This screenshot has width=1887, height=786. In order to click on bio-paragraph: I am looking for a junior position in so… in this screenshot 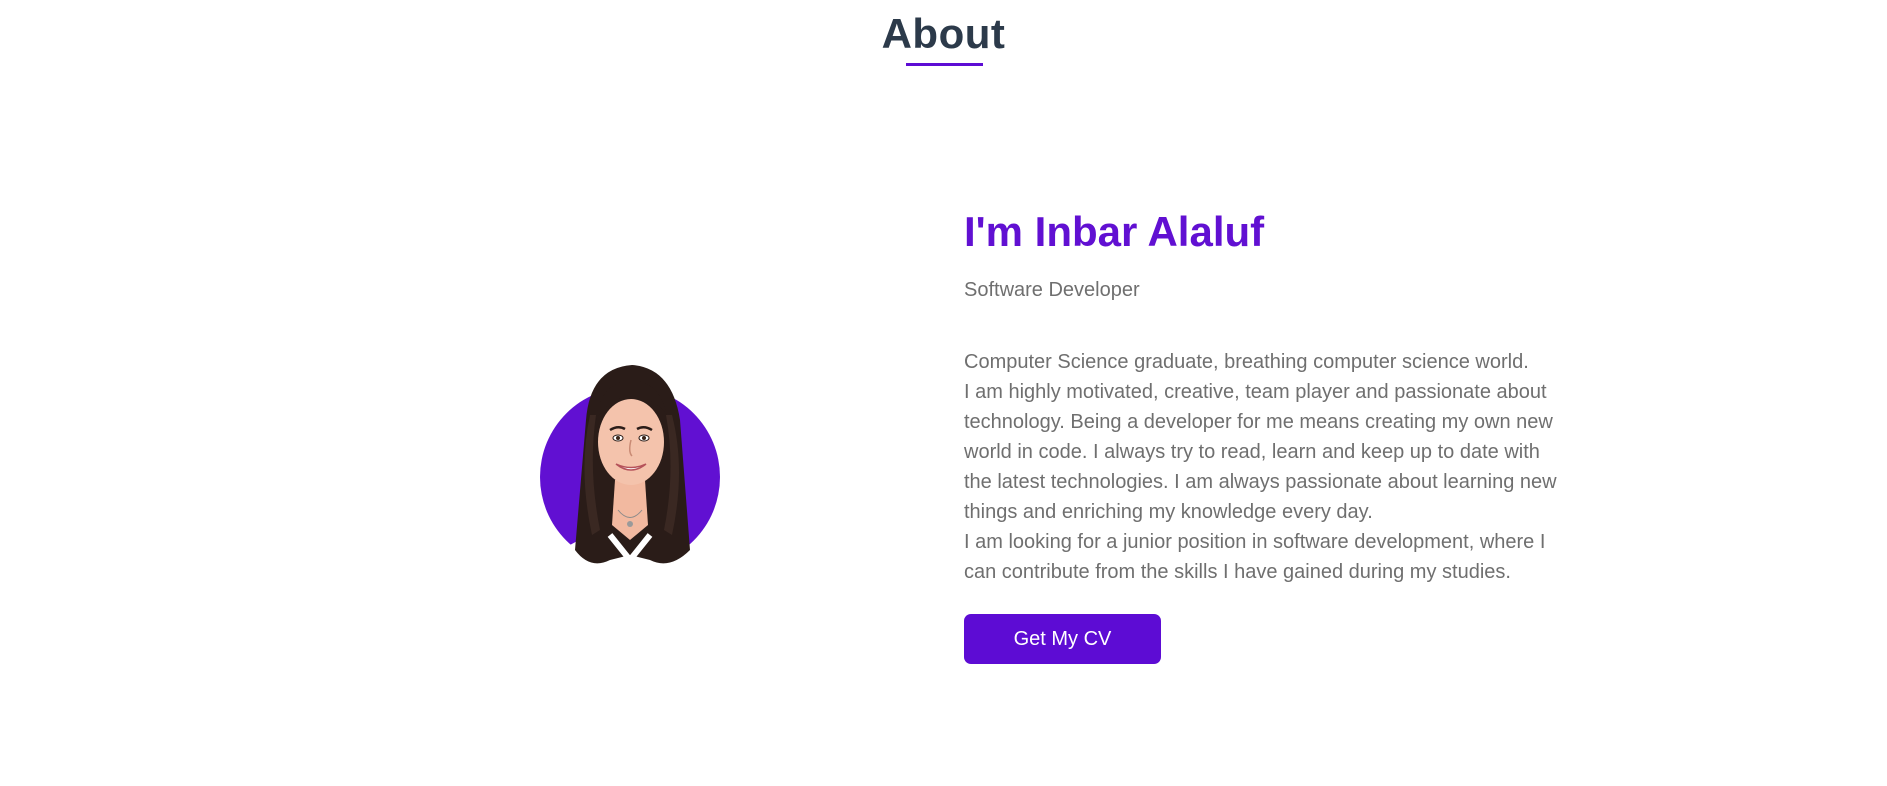, I will do `click(1255, 557)`.